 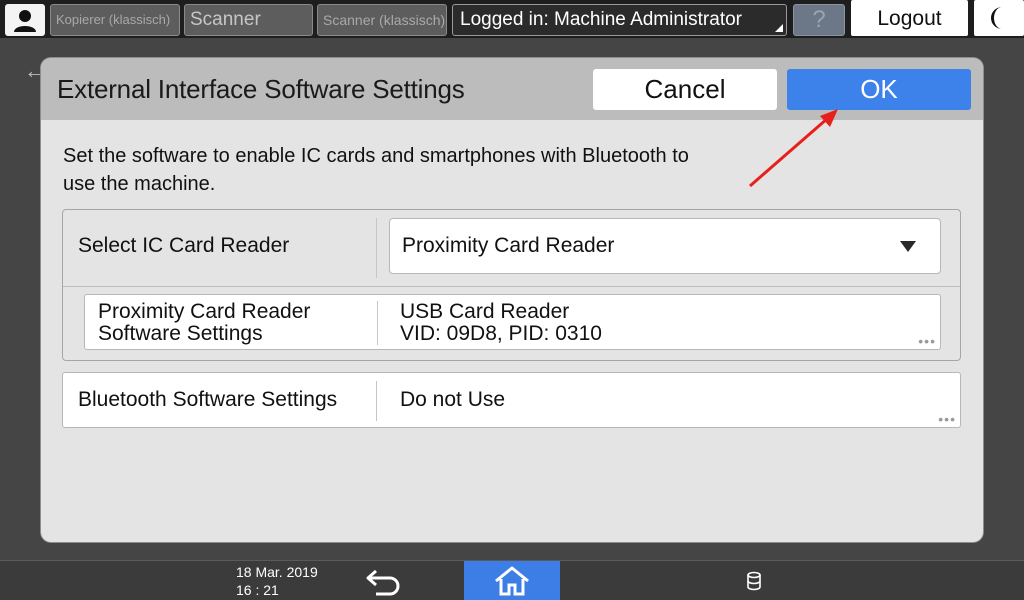 What do you see at coordinates (204, 322) in the screenshot?
I see `proximity-card-settings-label: Proximity Card Reader Software Settings` at bounding box center [204, 322].